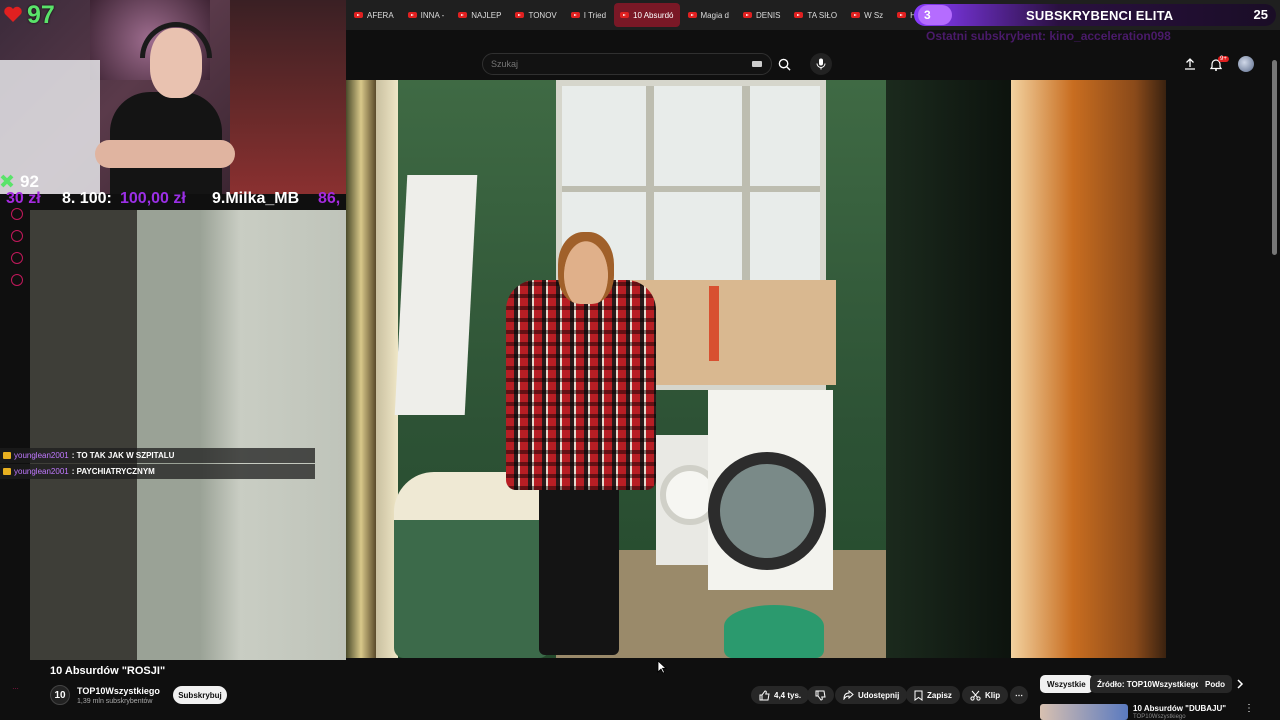  Describe the element at coordinates (935, 15) in the screenshot. I see `elite-count-badge: 3` at that location.